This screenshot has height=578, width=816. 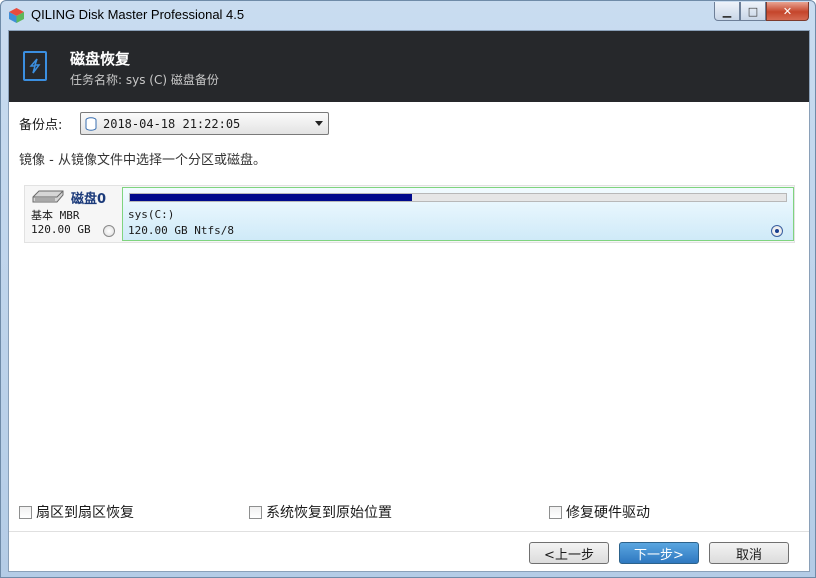 I want to click on partition-radio, so click(x=777, y=231).